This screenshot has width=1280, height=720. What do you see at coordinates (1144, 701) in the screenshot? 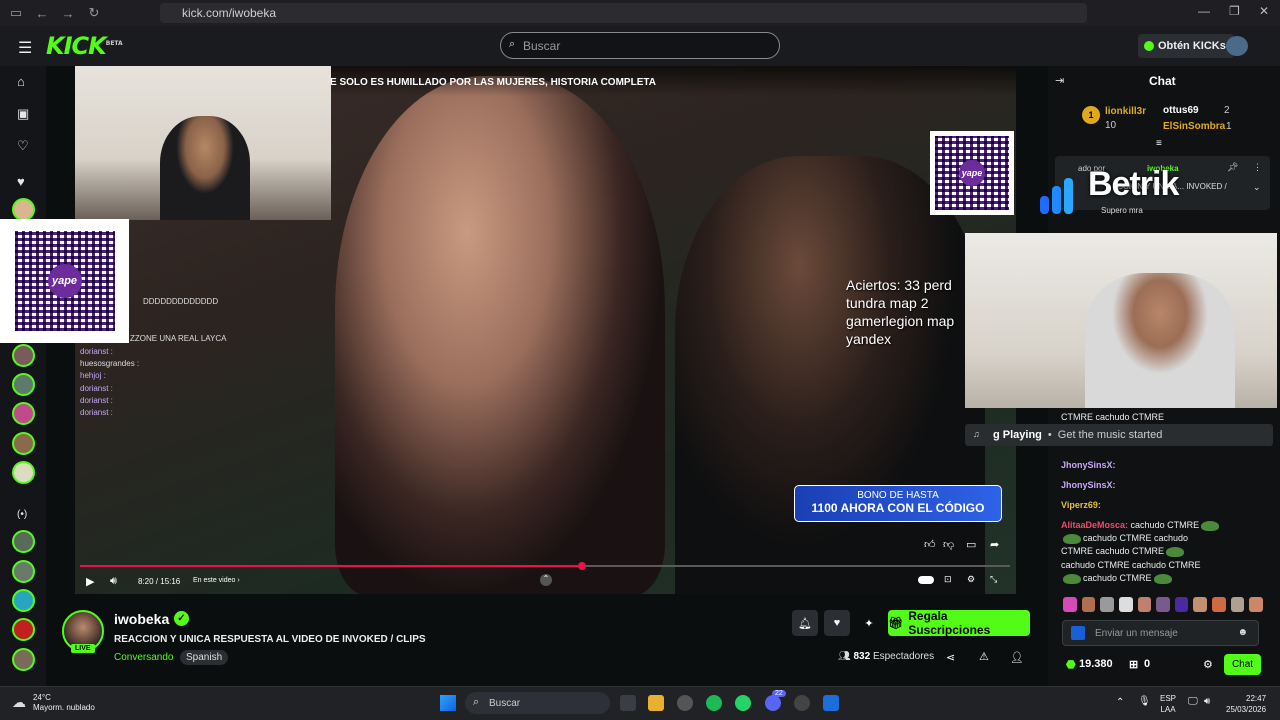
I see `microphone-icon: 🎙︎` at bounding box center [1144, 701].